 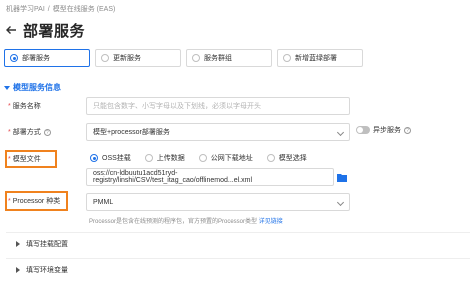 I want to click on processor-type-select: PMML, so click(x=218, y=202).